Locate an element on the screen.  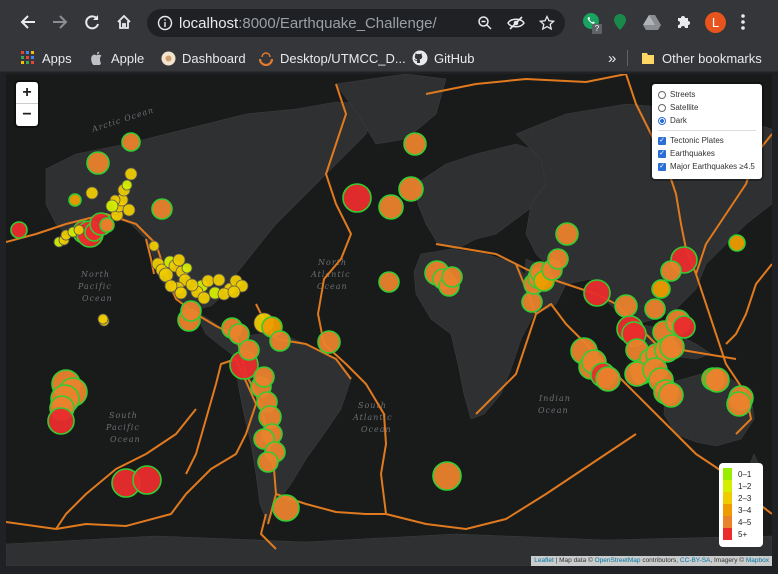
overlay-earthquakes: ✓ Earthquakes is located at coordinates (707, 153).